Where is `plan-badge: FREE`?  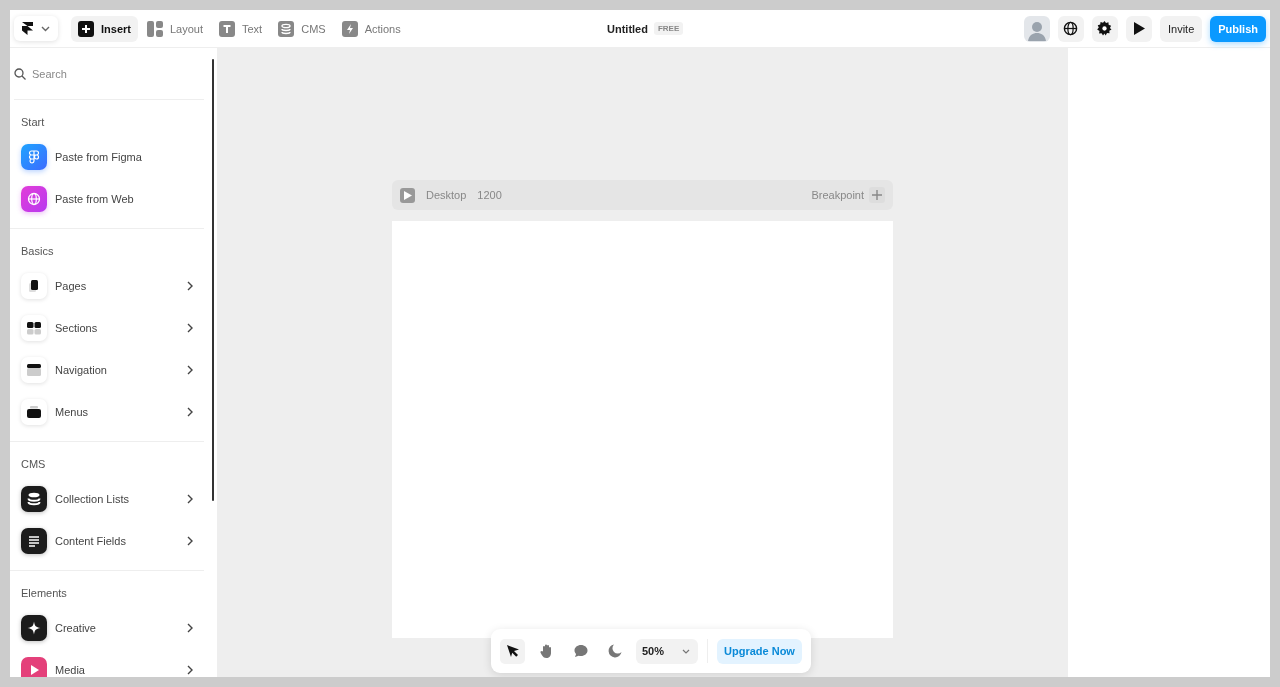
plan-badge: FREE is located at coordinates (668, 28).